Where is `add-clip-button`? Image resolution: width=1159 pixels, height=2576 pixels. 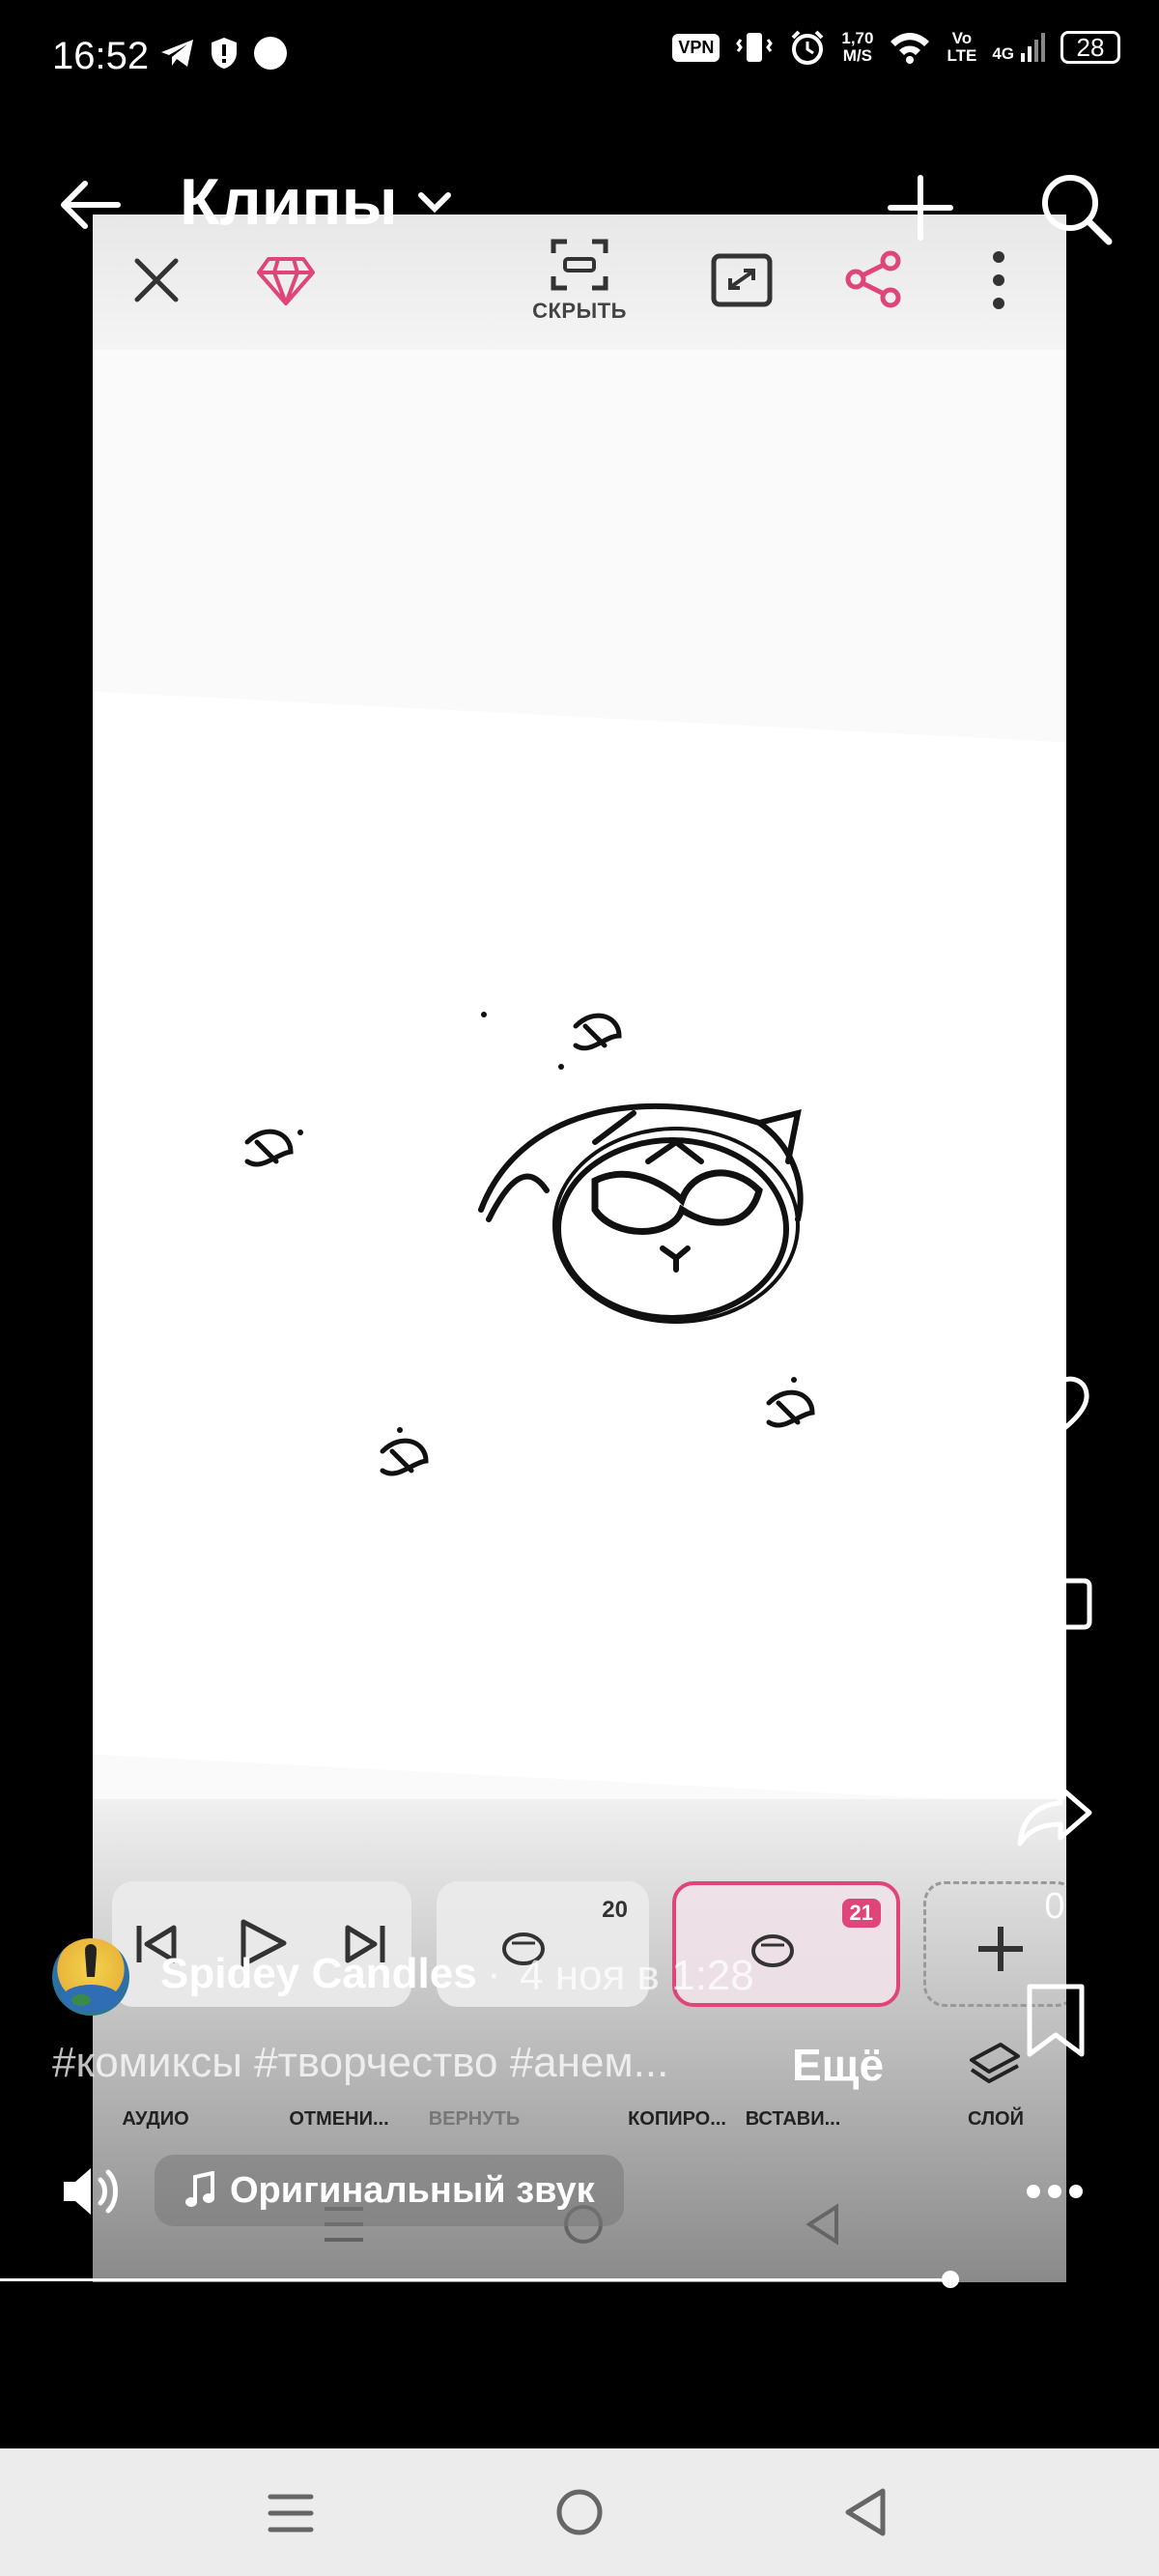 add-clip-button is located at coordinates (920, 208).